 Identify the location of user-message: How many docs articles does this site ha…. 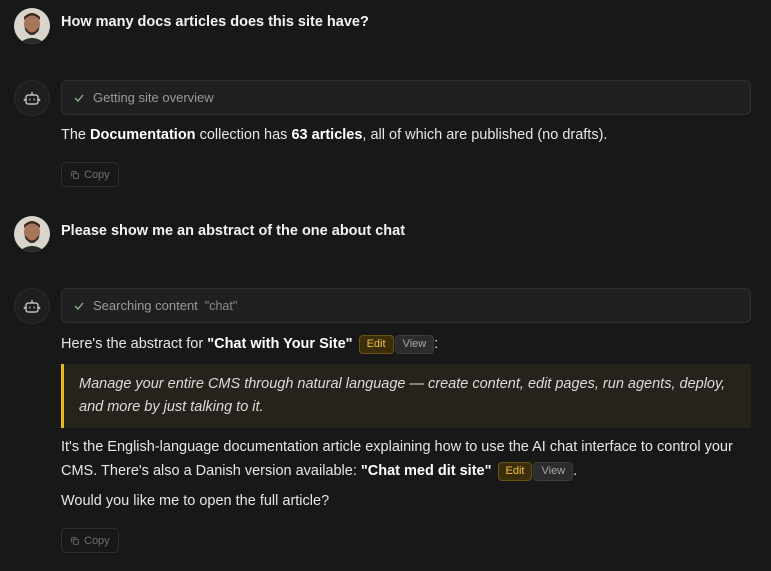
(215, 22).